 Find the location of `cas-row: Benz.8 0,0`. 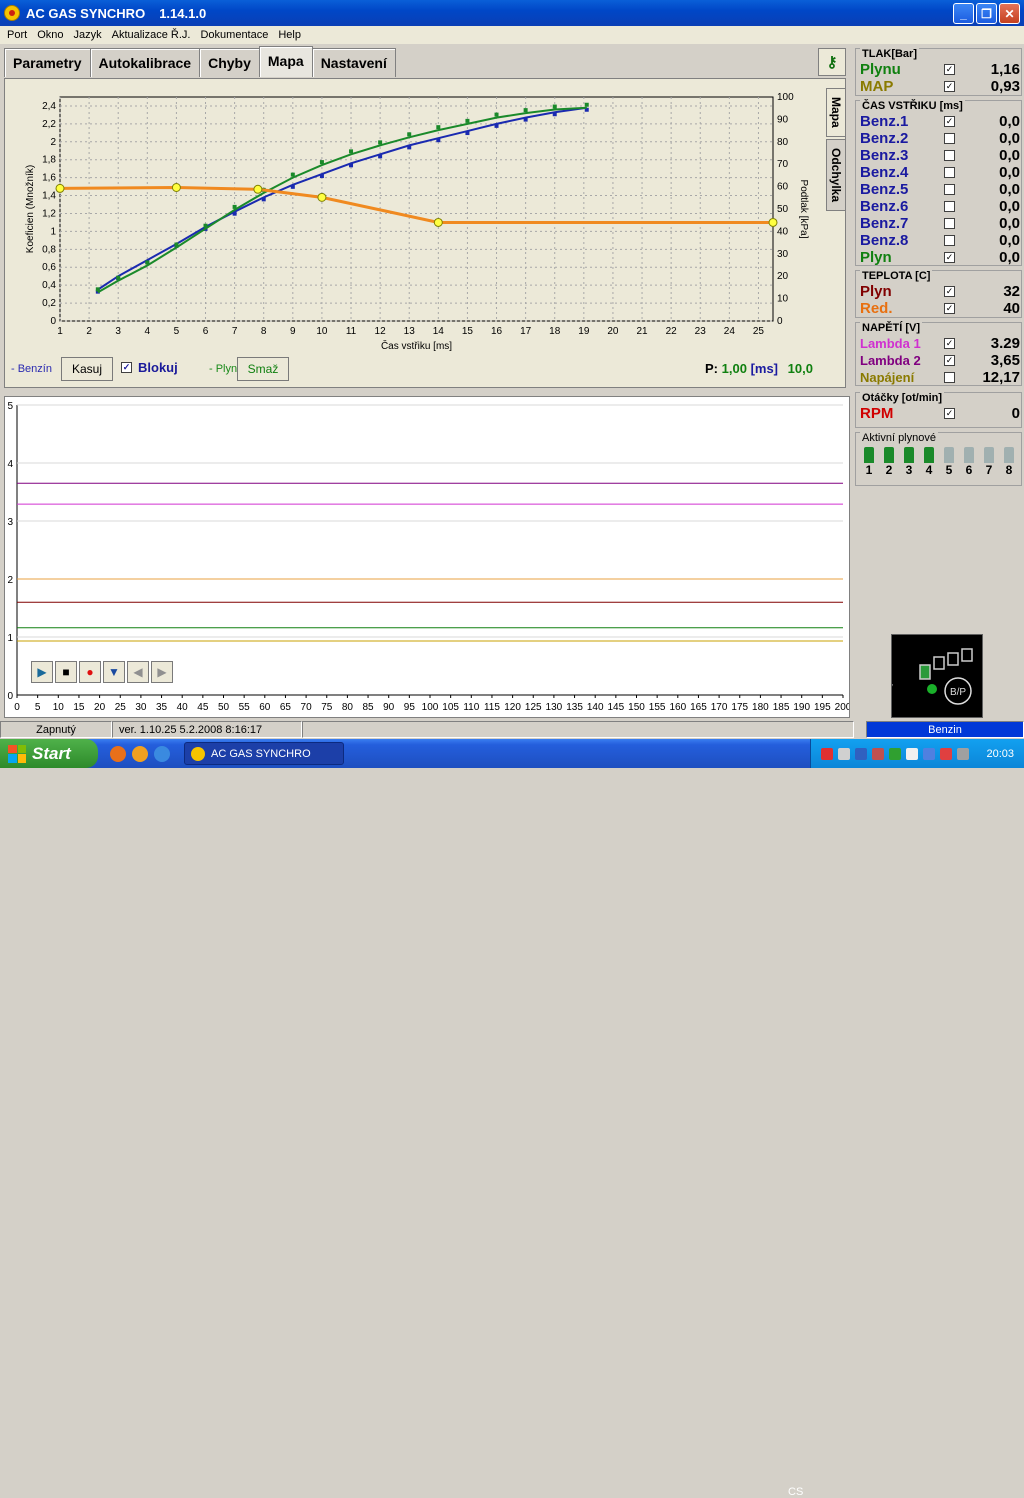

cas-row: Benz.8 0,0 is located at coordinates (940, 240).